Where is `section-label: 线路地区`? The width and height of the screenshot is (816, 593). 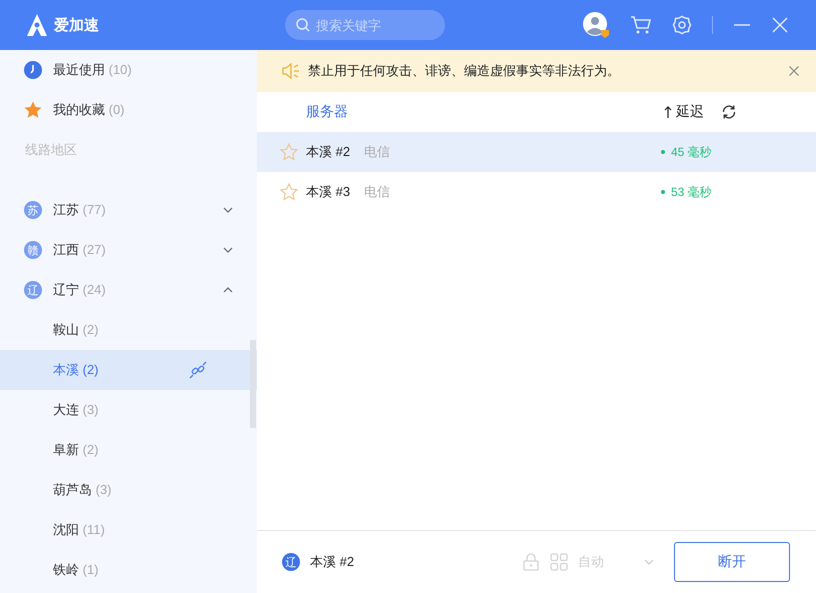 section-label: 线路地区 is located at coordinates (51, 150).